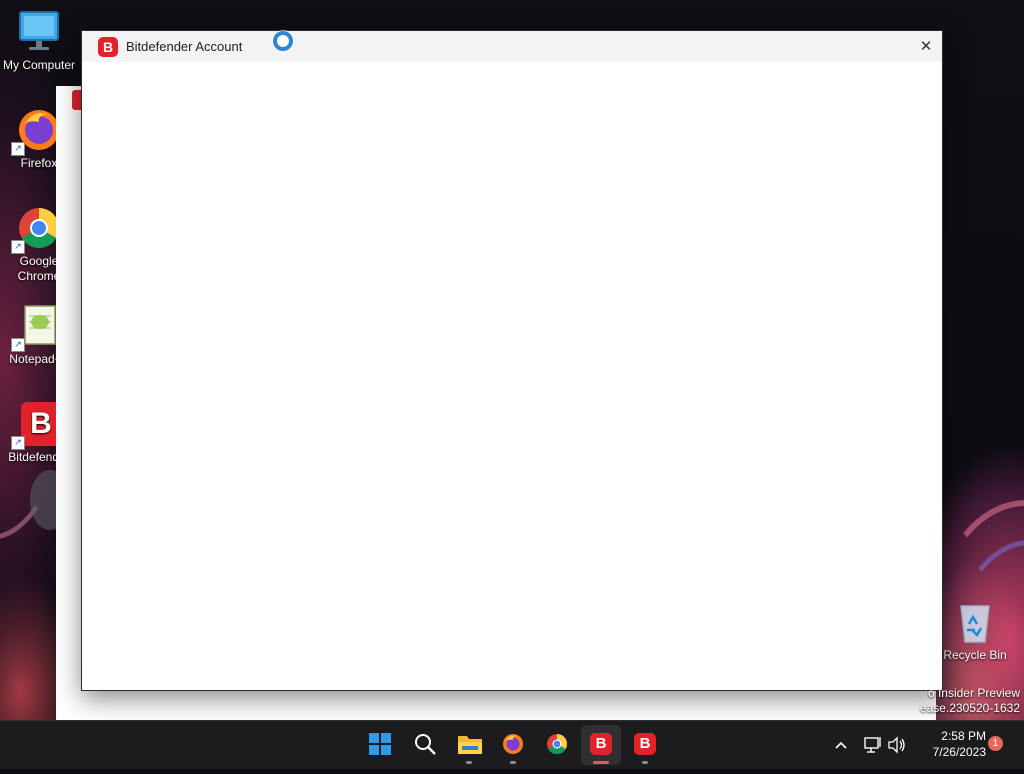 The image size is (1024, 774). I want to click on bitdefender-taskbar-button: B, so click(601, 745).